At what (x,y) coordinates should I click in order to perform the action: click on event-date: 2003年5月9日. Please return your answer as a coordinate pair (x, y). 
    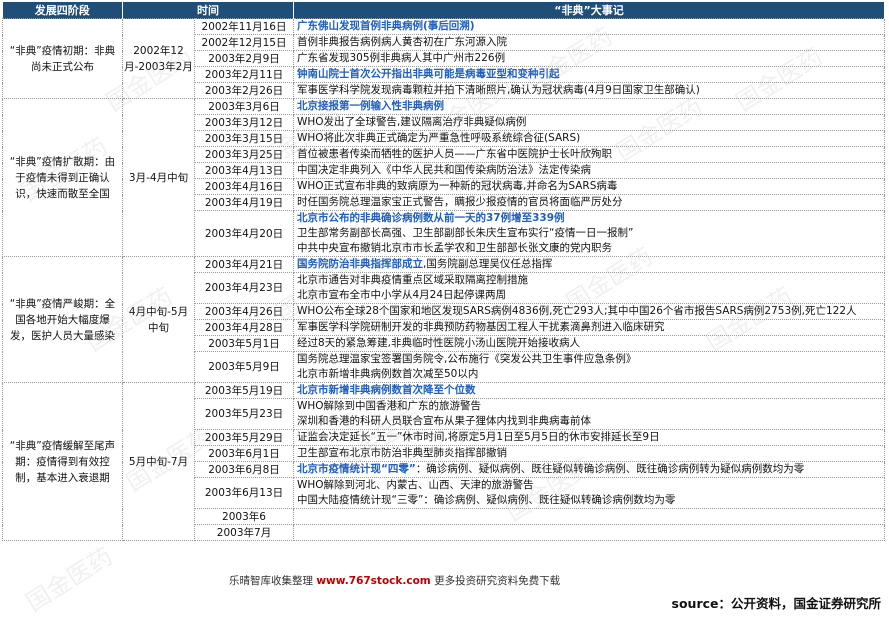
    Looking at the image, I should click on (244, 367).